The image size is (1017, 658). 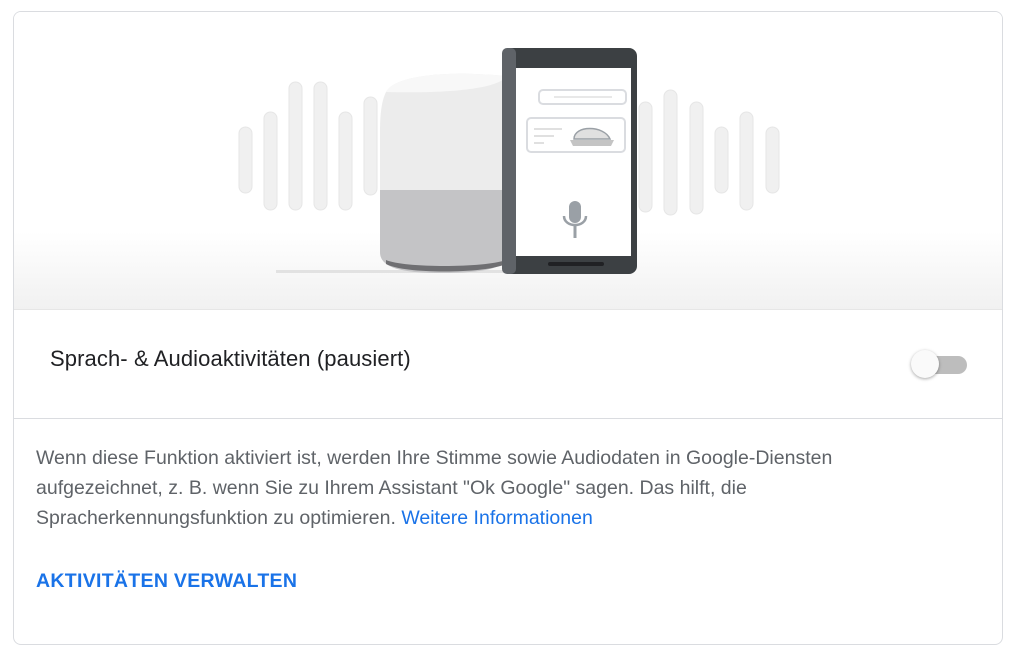 What do you see at coordinates (497, 518) in the screenshot?
I see `learn-more-link: Weitere Informationen` at bounding box center [497, 518].